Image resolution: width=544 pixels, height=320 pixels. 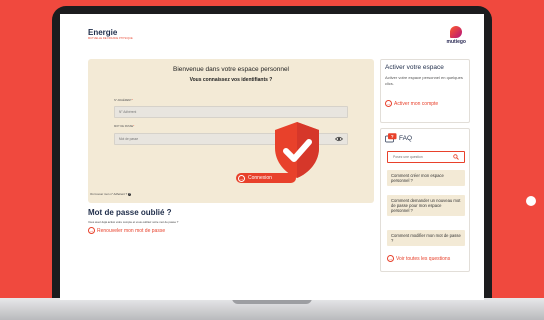 I want to click on renew-password-link: → Renouveler mon mot de passe, so click(x=126, y=230).